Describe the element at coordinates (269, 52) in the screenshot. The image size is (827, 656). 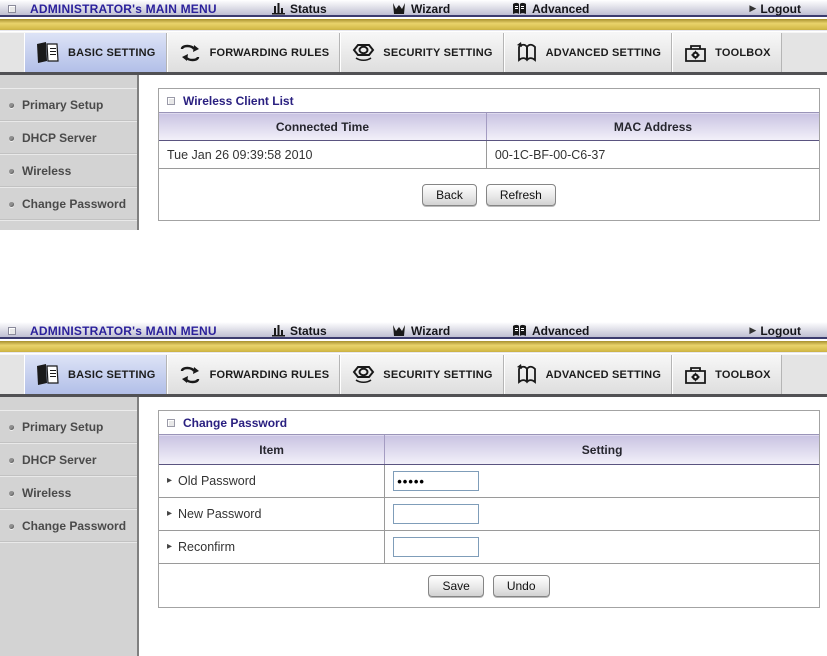
I see `tab-label: FORWARDING RULES` at that location.